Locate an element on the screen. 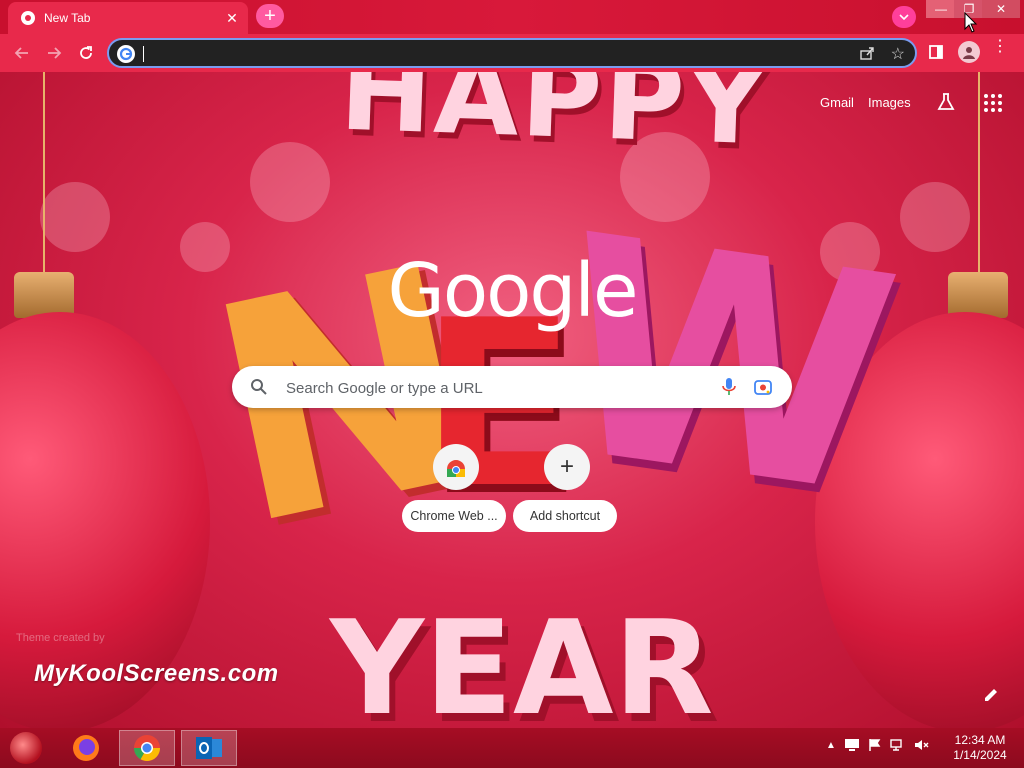  monitor-icon is located at coordinates (852, 745).